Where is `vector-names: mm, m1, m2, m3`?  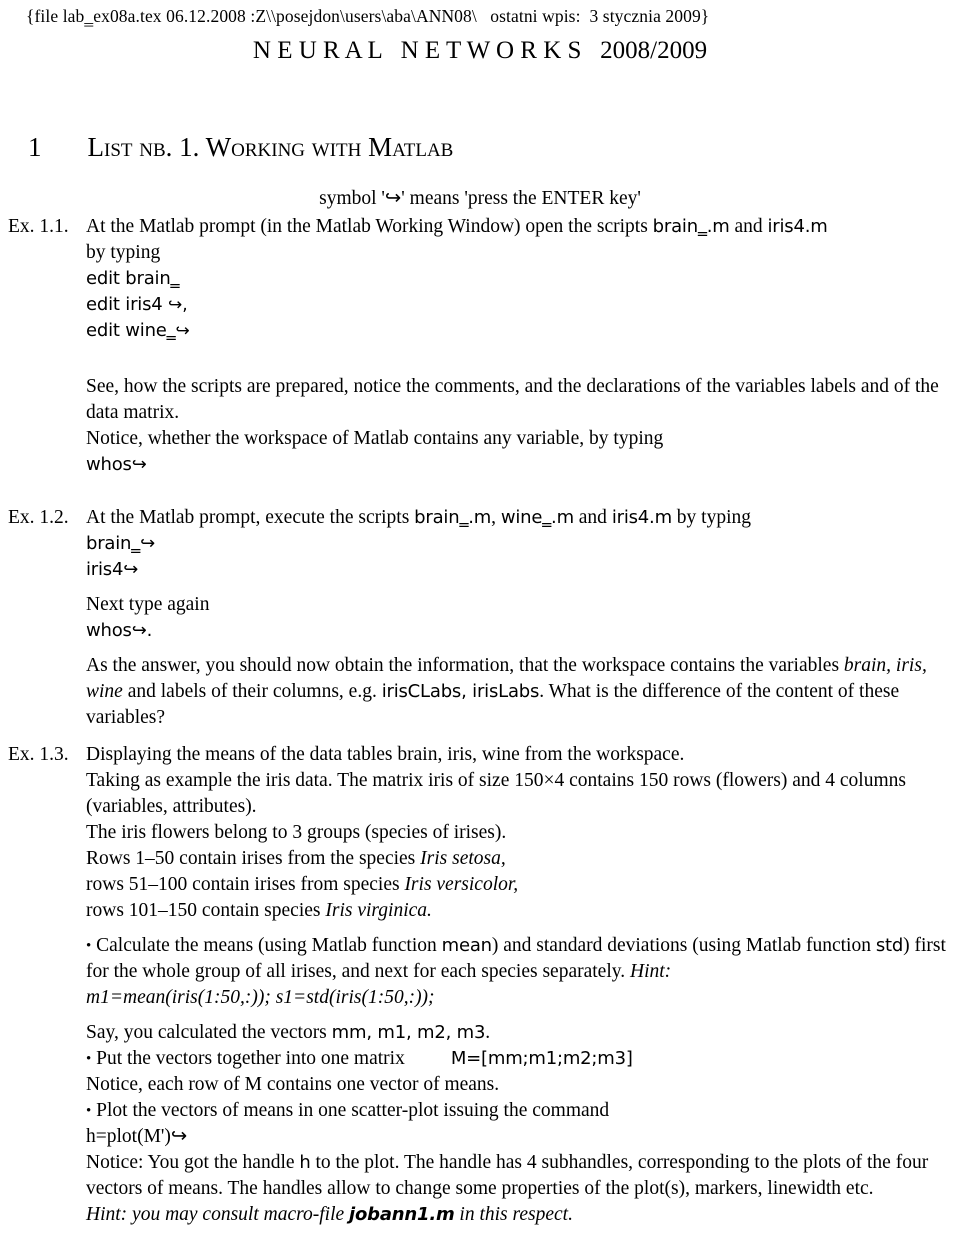
vector-names: mm, m1, m2, m3 is located at coordinates (408, 1032).